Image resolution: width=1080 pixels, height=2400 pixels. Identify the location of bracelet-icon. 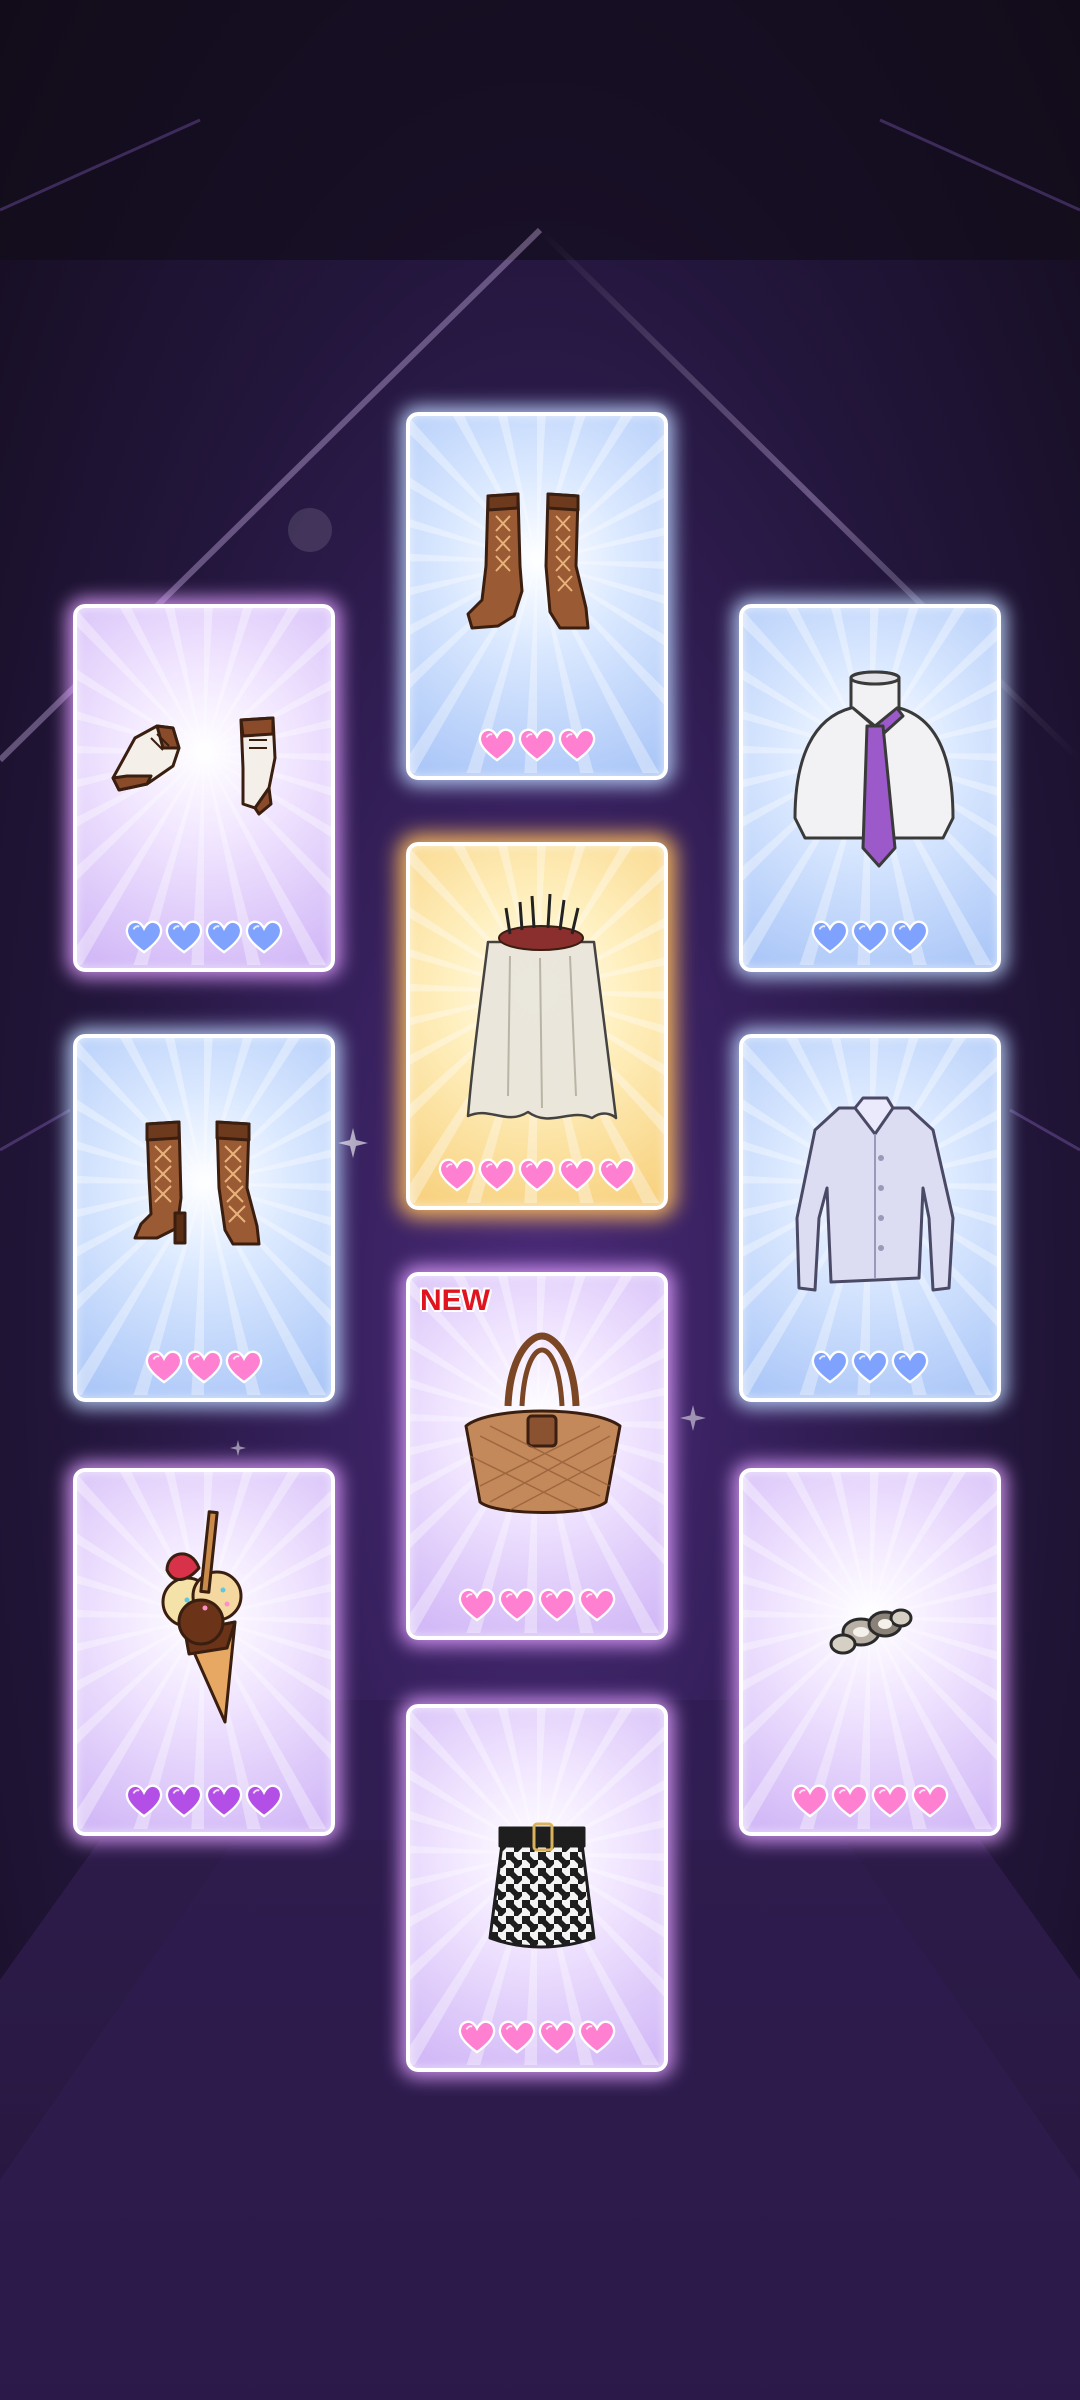
(871, 1631).